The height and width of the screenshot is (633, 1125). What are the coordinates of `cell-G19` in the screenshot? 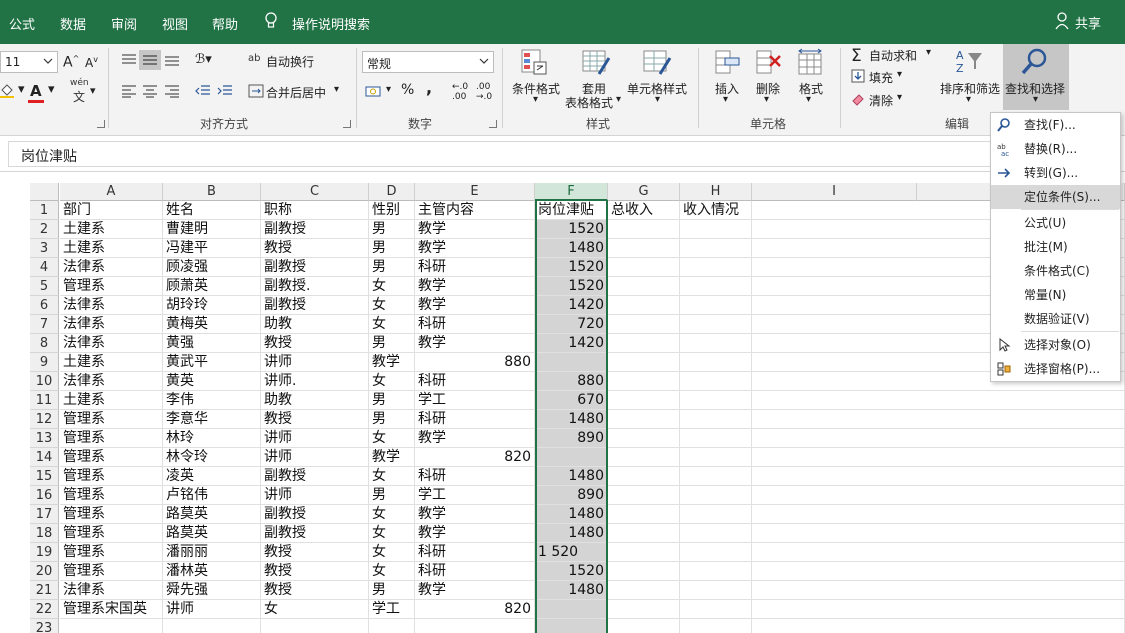 It's located at (644, 552).